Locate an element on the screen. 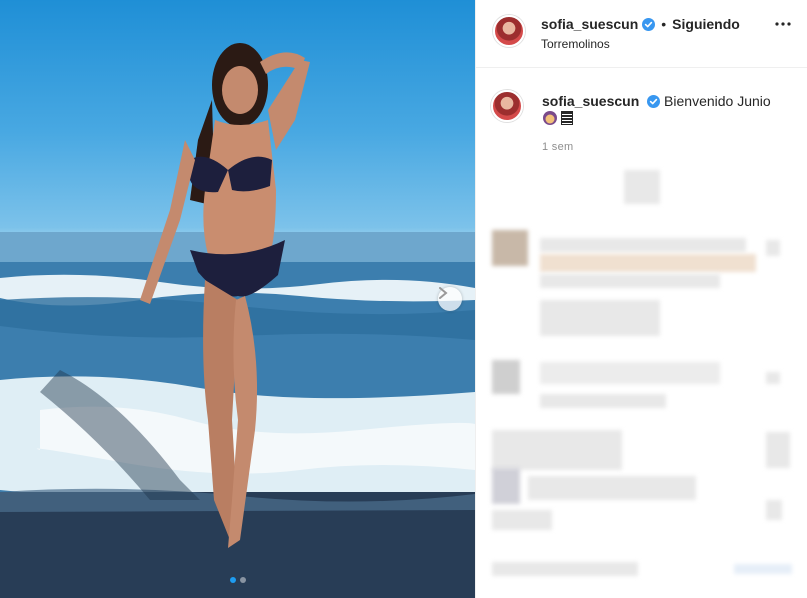 This screenshot has width=807, height=598. caption-avatar is located at coordinates (507, 106).